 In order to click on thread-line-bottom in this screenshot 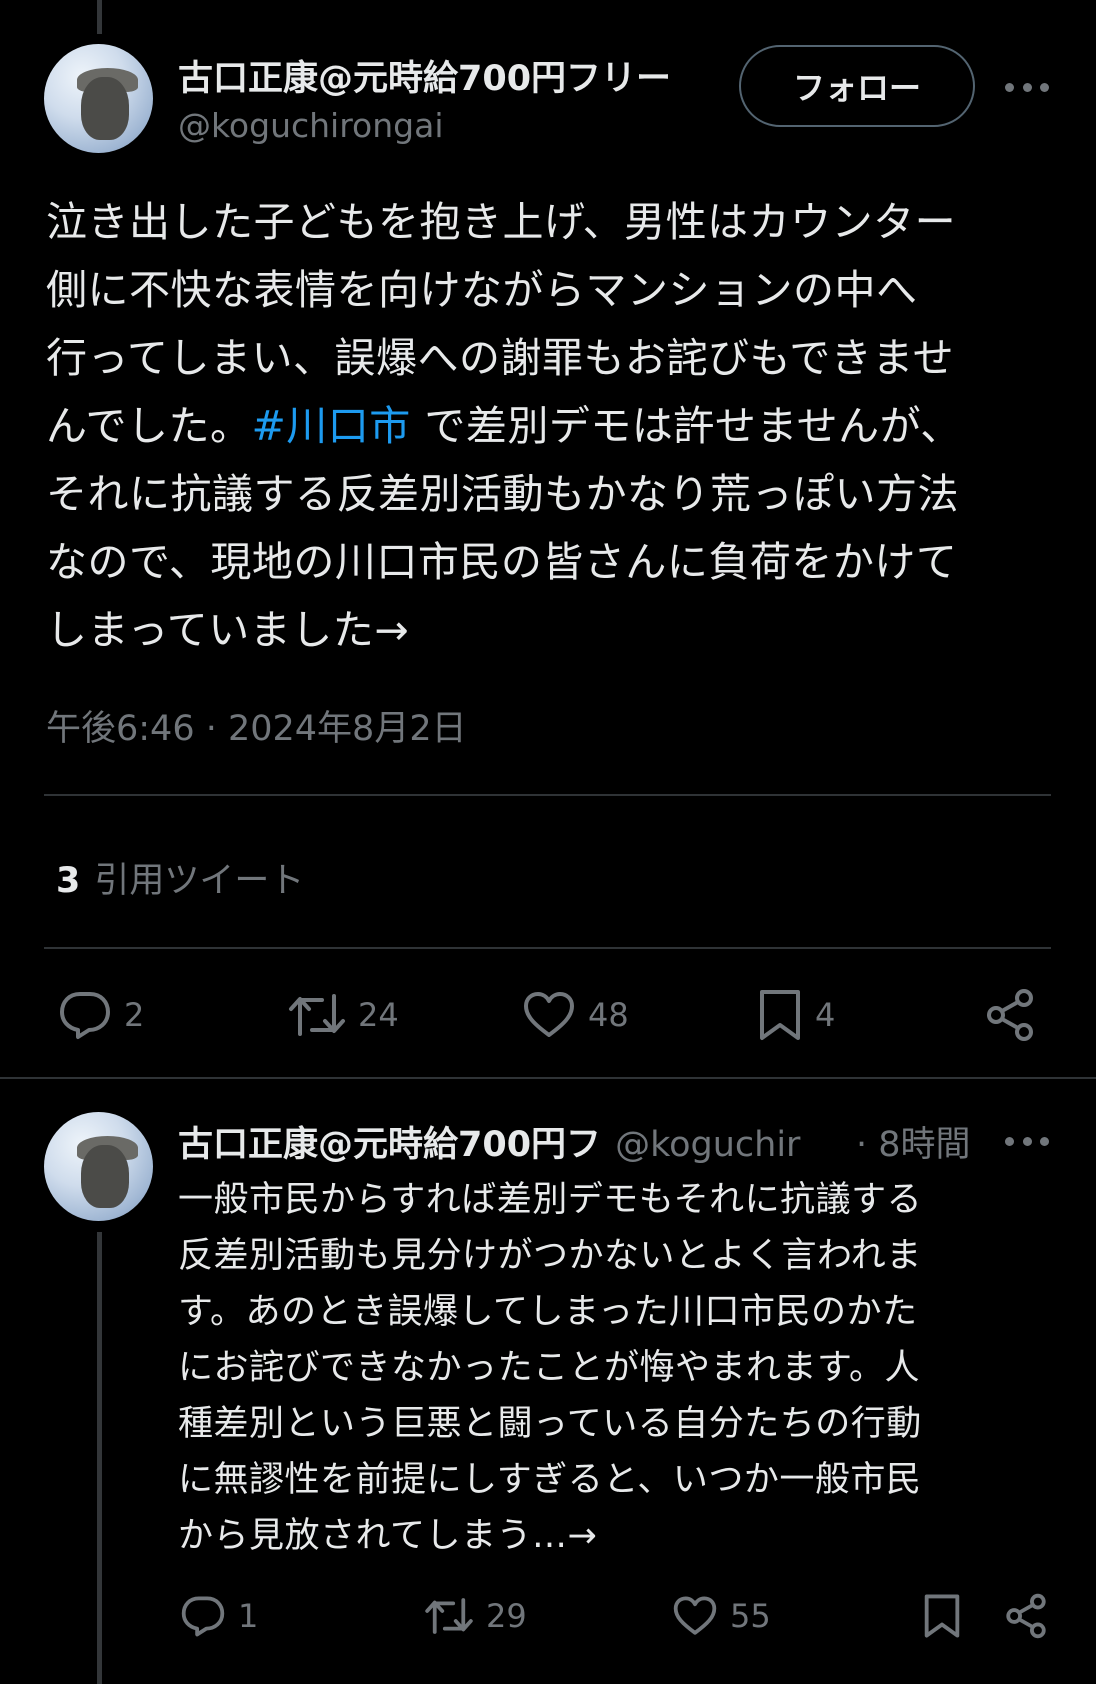, I will do `click(99, 1458)`.